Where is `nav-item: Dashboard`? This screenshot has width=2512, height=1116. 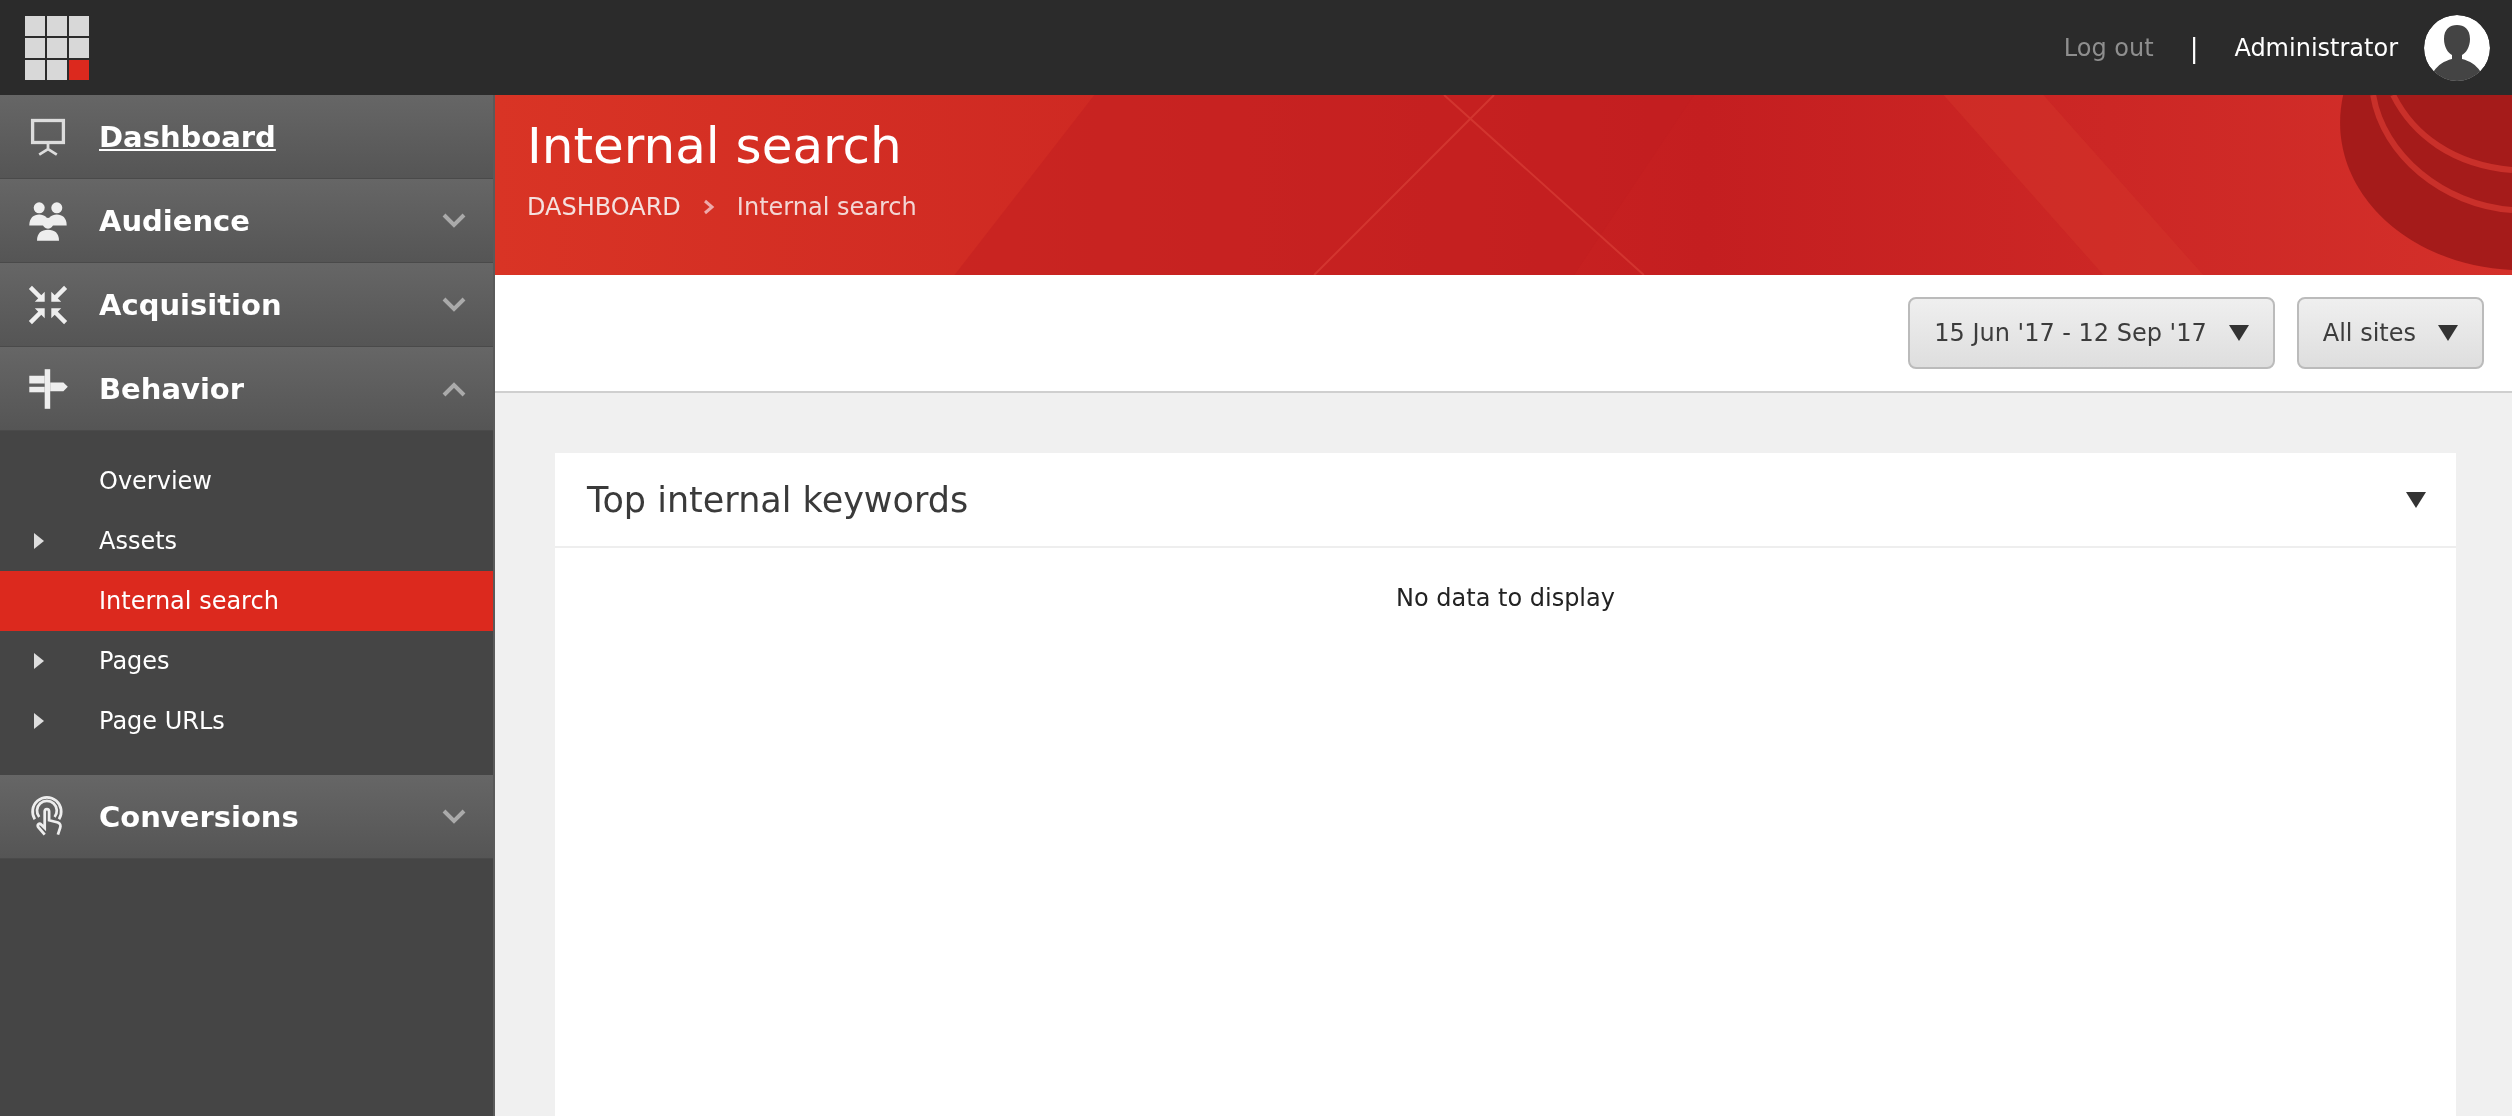
nav-item: Dashboard is located at coordinates (246, 137).